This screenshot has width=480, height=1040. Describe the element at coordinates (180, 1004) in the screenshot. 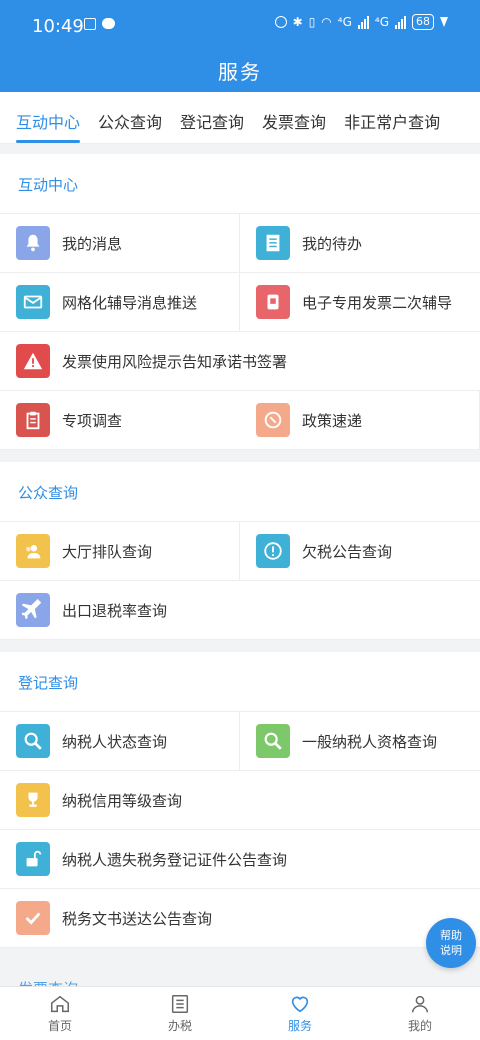

I see `list-icon` at that location.